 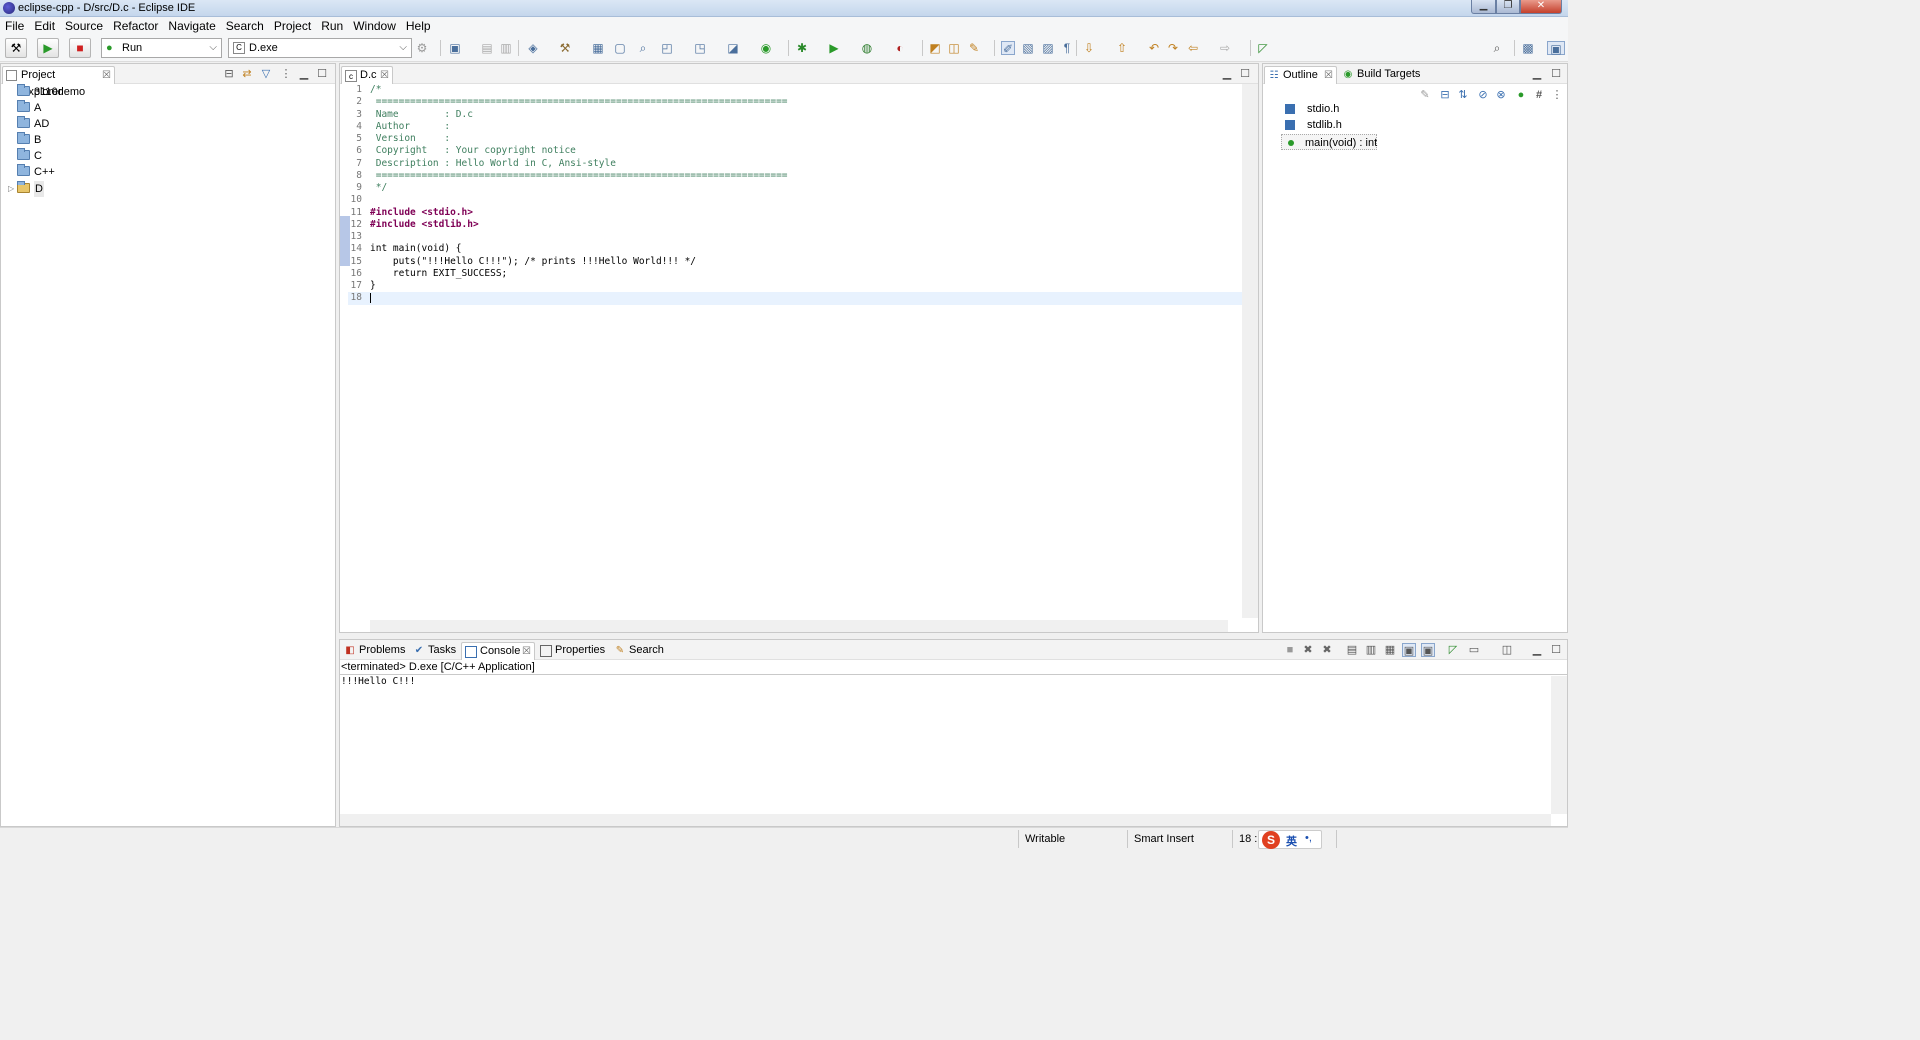 What do you see at coordinates (1541, 7) in the screenshot?
I see `close-button: ✕` at bounding box center [1541, 7].